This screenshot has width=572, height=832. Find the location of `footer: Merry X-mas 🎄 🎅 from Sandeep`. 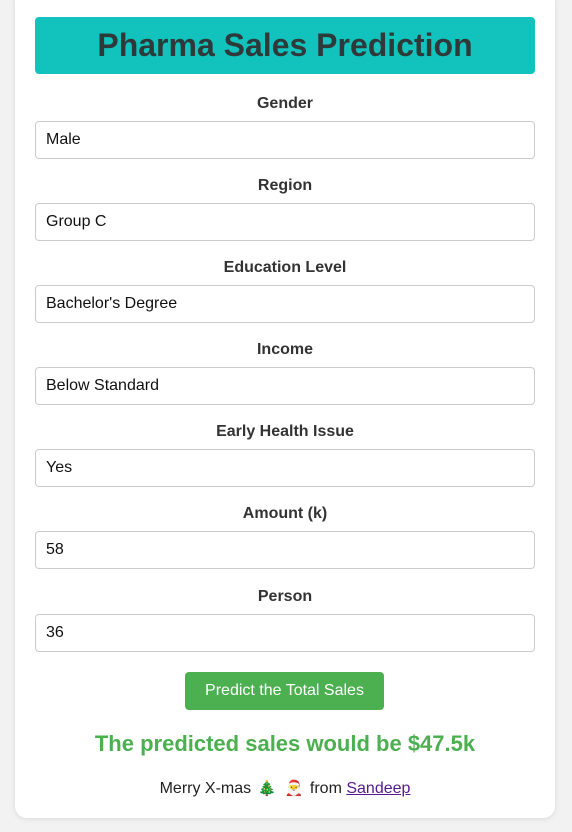

footer: Merry X-mas 🎄 🎅 from Sandeep is located at coordinates (285, 789).